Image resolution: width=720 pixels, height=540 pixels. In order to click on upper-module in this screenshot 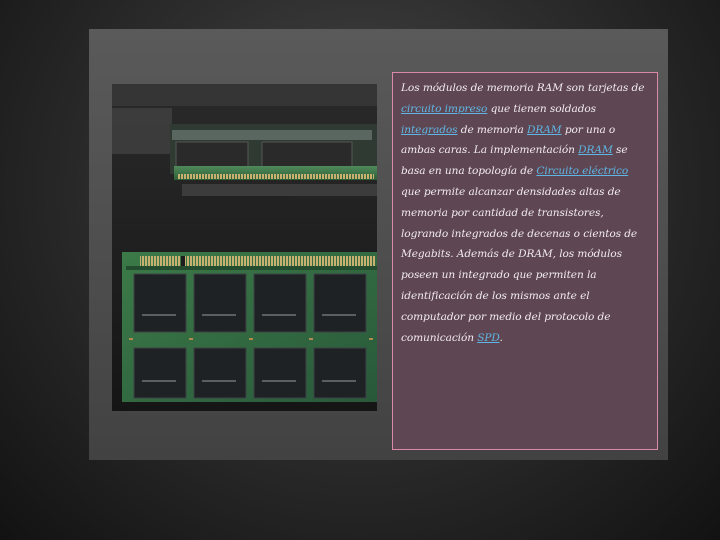, I will do `click(273, 164)`.